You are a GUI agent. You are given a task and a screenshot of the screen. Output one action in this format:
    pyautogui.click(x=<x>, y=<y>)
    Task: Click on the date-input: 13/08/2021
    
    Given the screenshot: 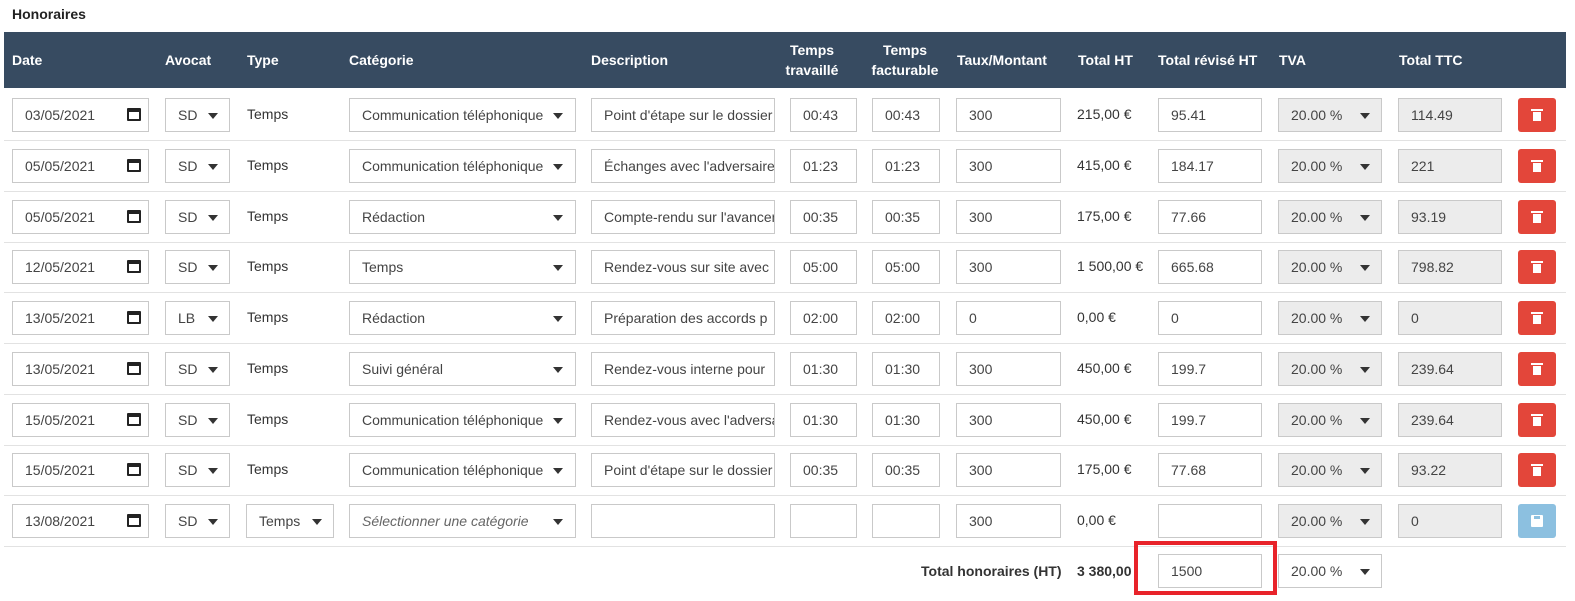 What is the action you would take?
    pyautogui.click(x=80, y=521)
    